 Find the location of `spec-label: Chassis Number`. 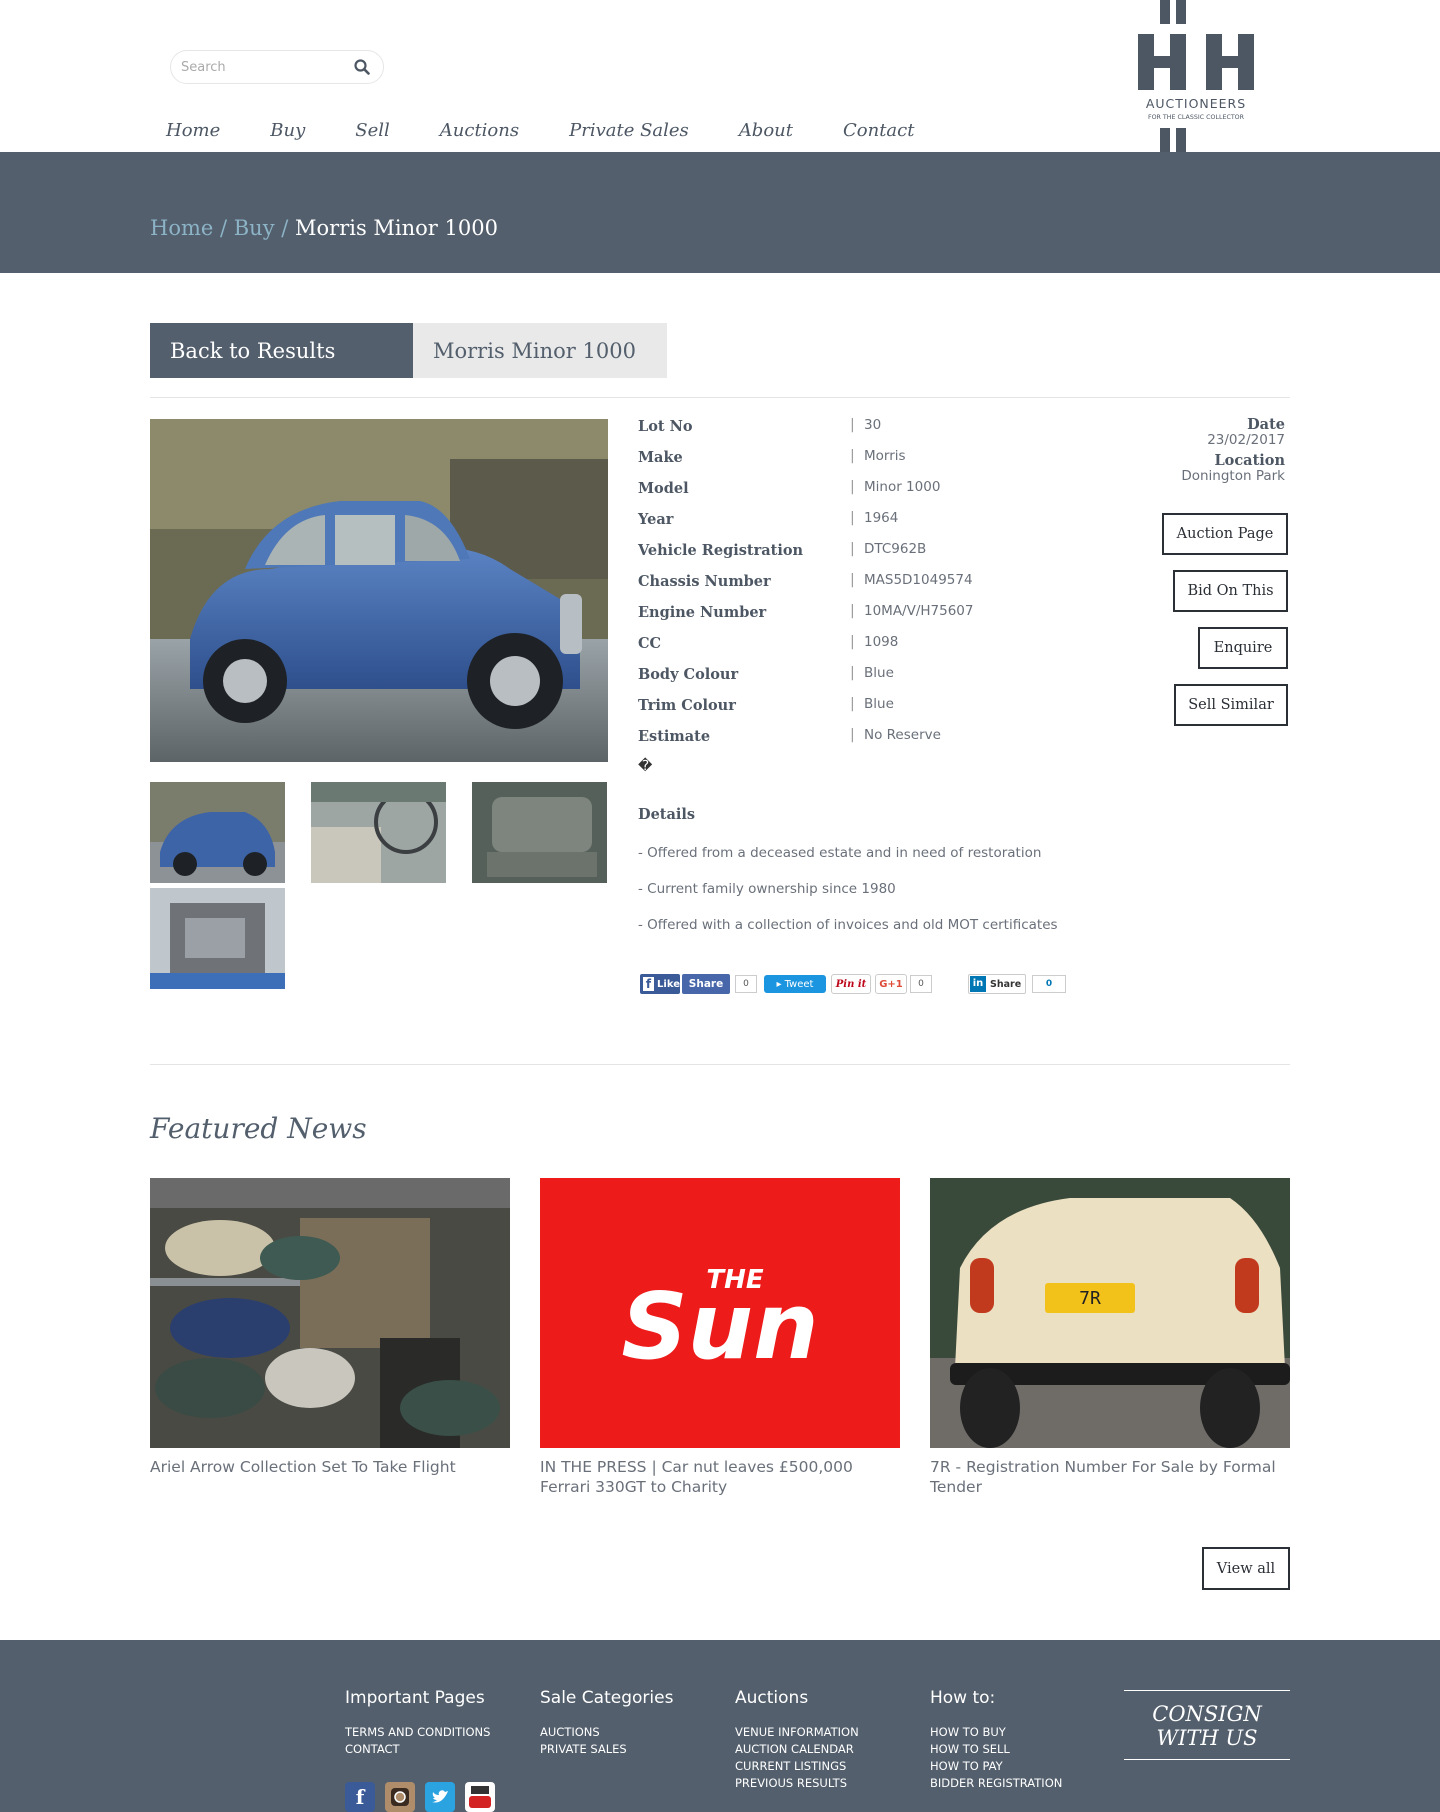

spec-label: Chassis Number is located at coordinates (704, 581).